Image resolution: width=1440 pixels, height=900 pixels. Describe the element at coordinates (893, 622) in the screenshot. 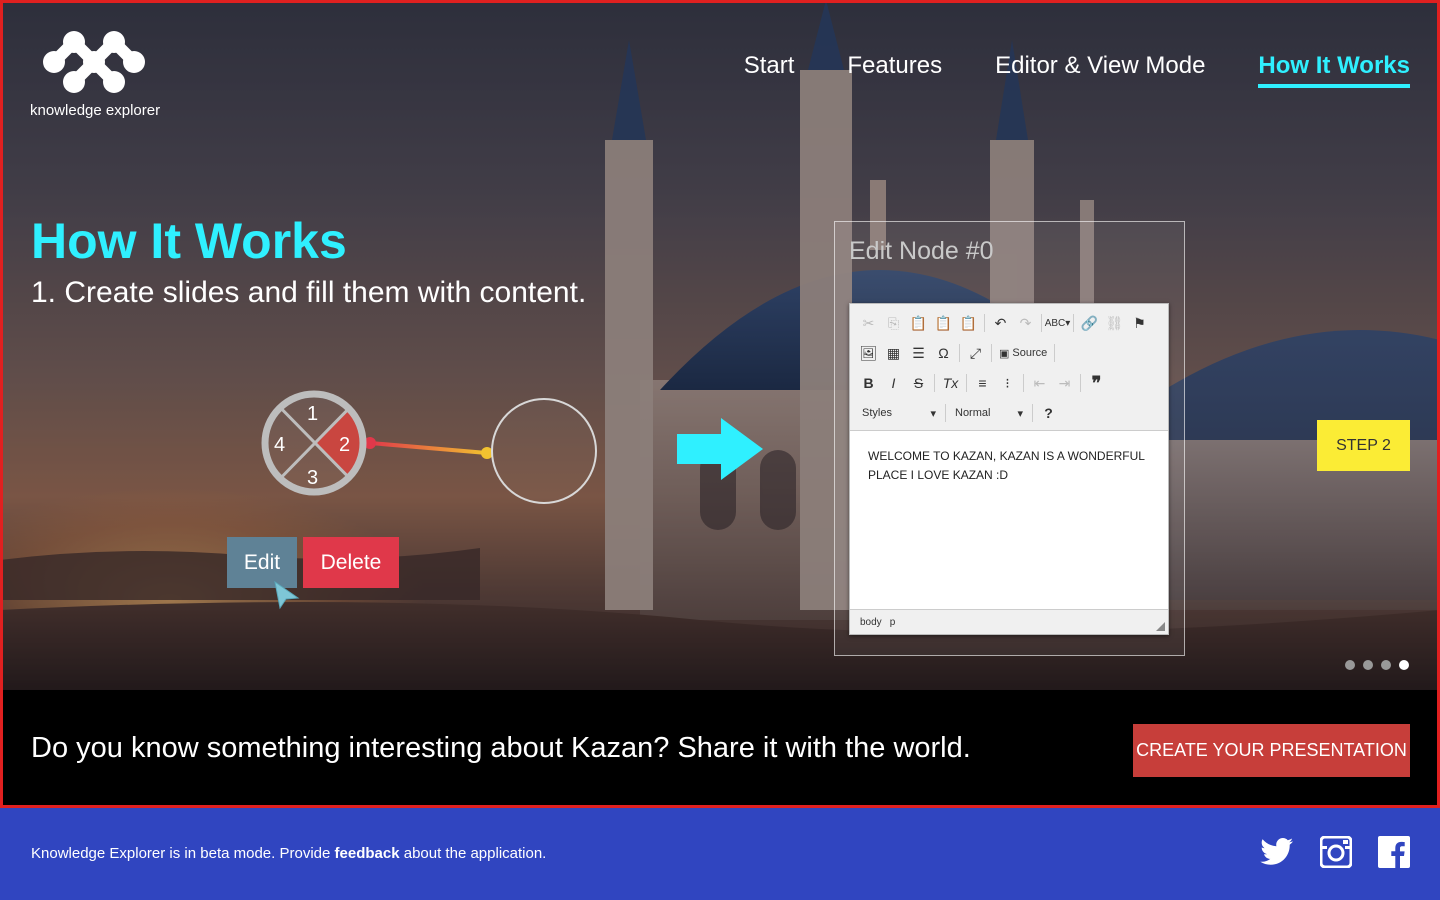

I see `path-p: p` at that location.